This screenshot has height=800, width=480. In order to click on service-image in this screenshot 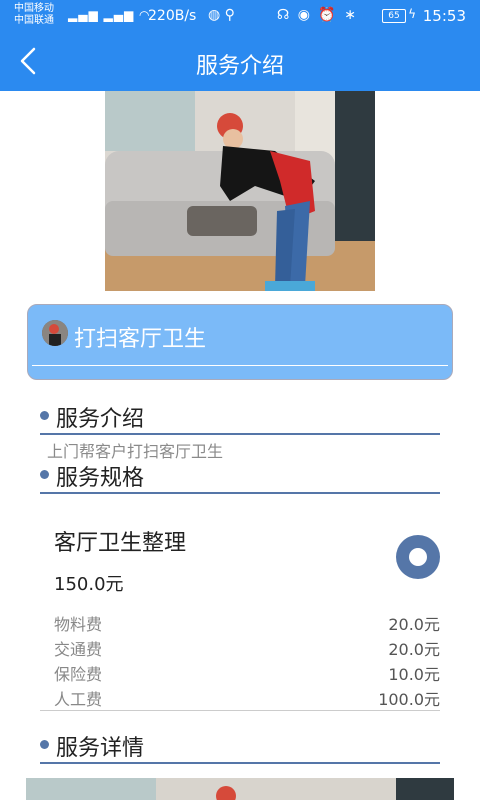, I will do `click(240, 191)`.